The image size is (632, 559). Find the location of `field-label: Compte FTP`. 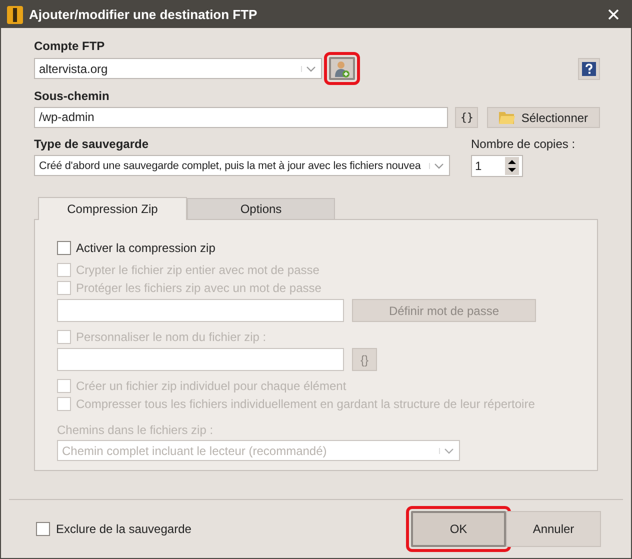

field-label: Compte FTP is located at coordinates (70, 46).